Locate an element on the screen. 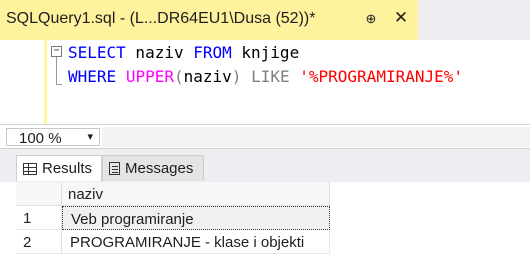  tab-results: Results is located at coordinates (59, 168).